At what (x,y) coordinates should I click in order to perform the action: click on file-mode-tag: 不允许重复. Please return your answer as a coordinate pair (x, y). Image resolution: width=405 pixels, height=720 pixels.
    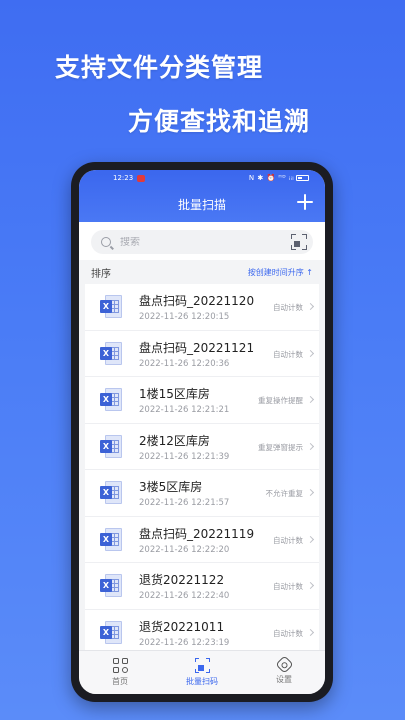
    Looking at the image, I should click on (284, 493).